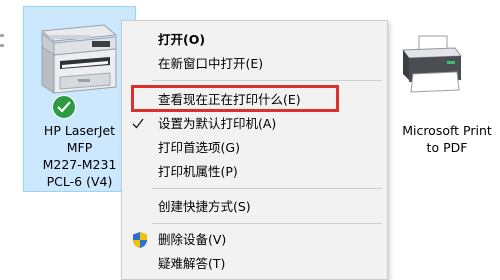  What do you see at coordinates (182, 39) in the screenshot?
I see `menu-item-label: 打开(O)` at bounding box center [182, 39].